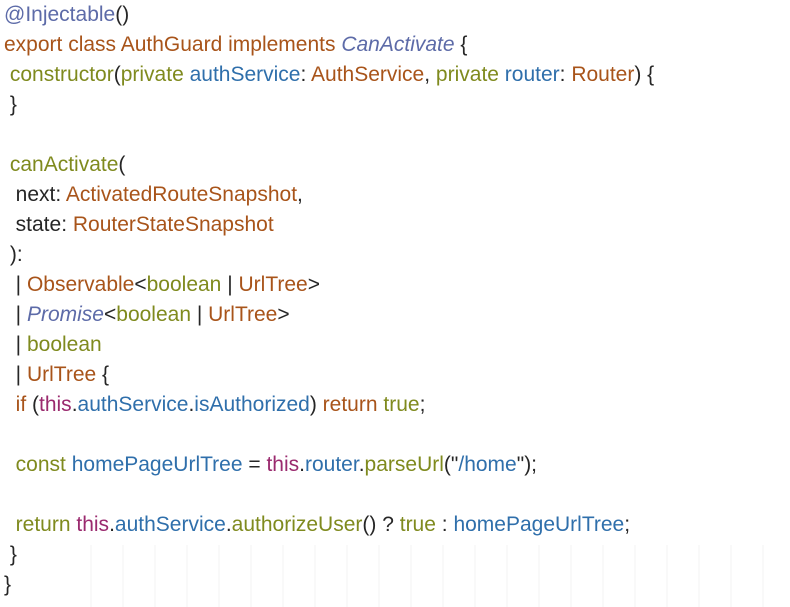 The width and height of the screenshot is (790, 607). I want to click on code-token: parseUrl, so click(404, 464).